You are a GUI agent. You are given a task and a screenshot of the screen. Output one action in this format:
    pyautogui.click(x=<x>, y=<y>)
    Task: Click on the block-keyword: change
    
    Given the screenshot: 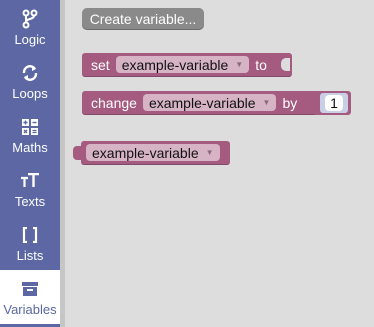 What is the action you would take?
    pyautogui.click(x=114, y=102)
    